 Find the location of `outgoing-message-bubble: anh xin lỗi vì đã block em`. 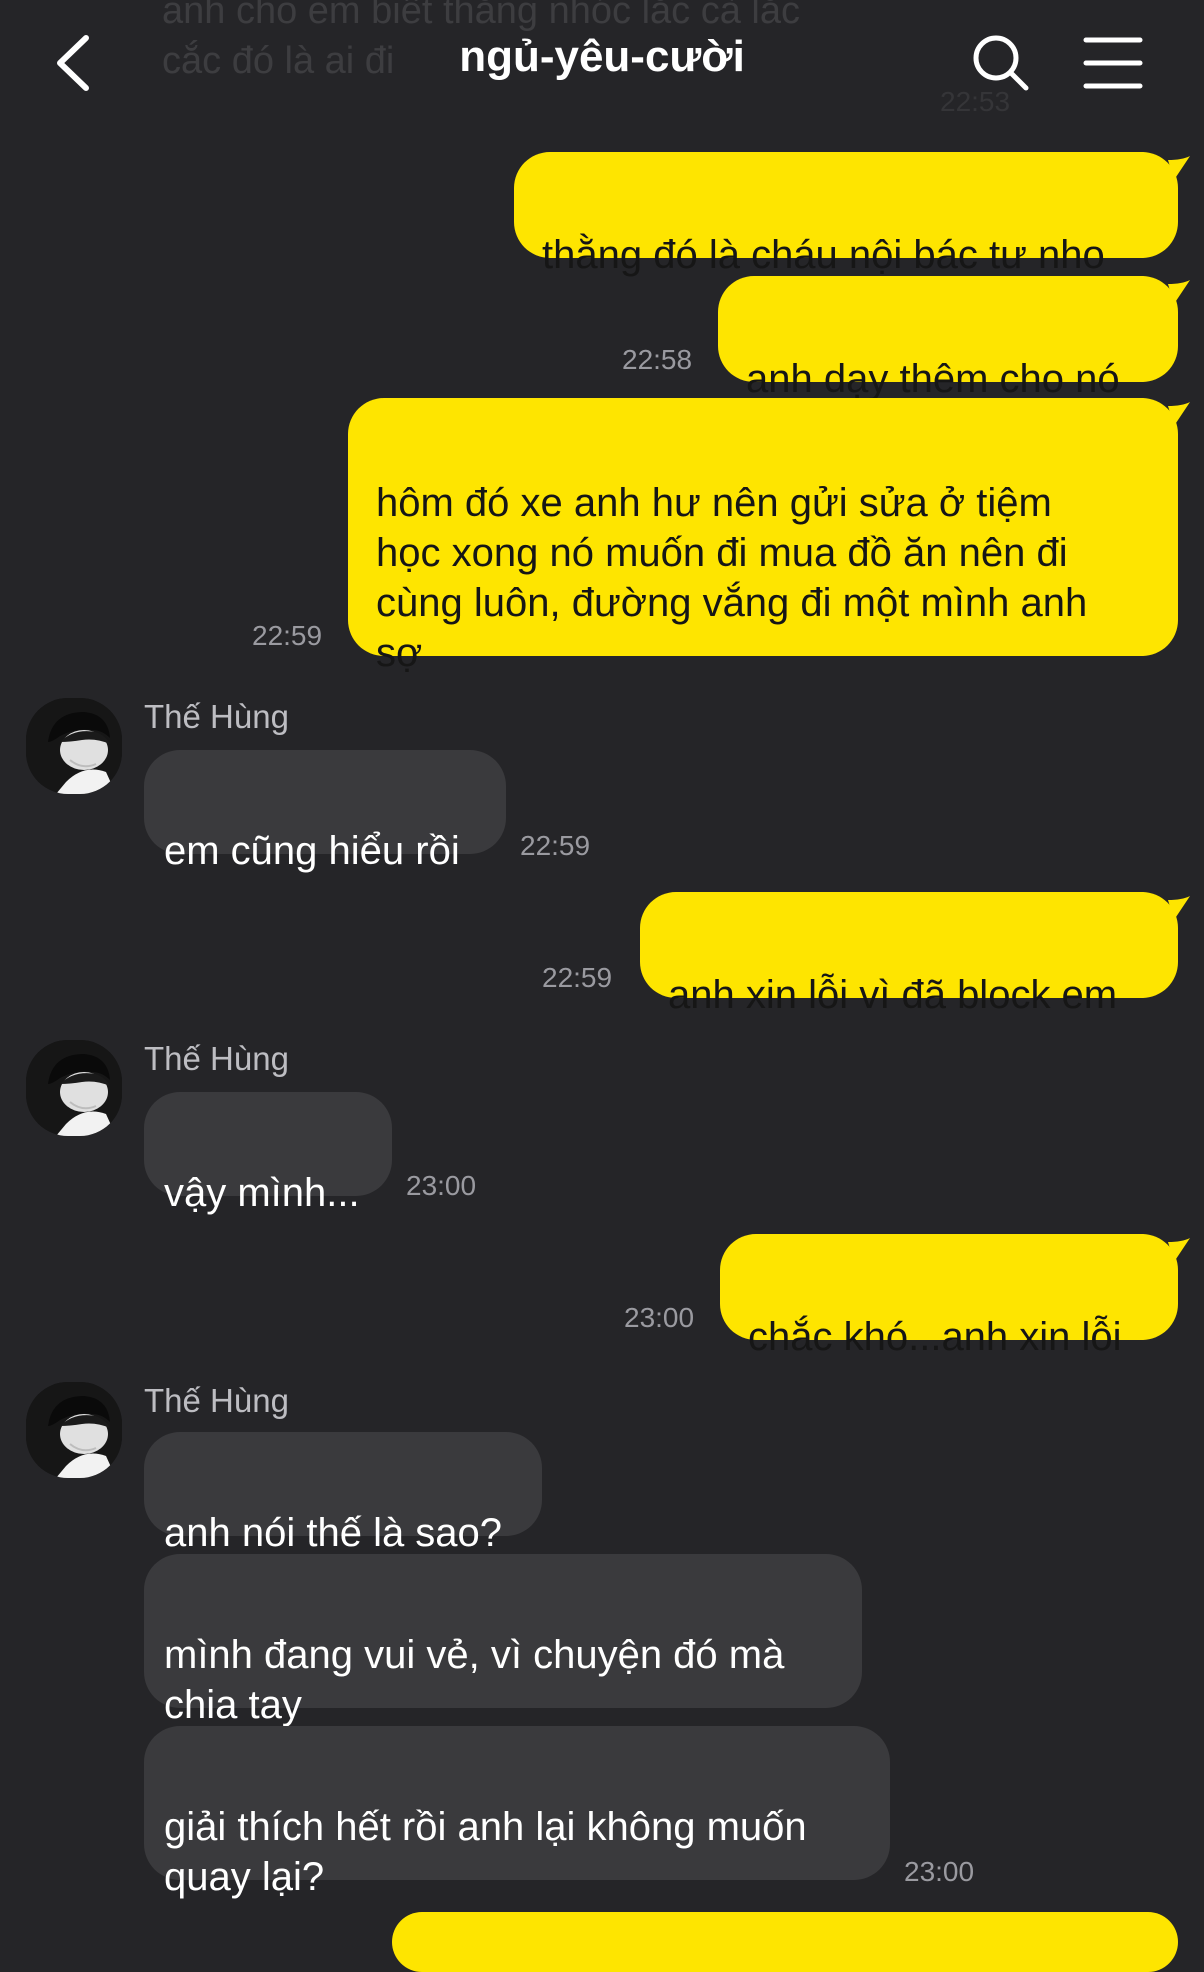

outgoing-message-bubble: anh xin lỗi vì đã block em is located at coordinates (909, 954).